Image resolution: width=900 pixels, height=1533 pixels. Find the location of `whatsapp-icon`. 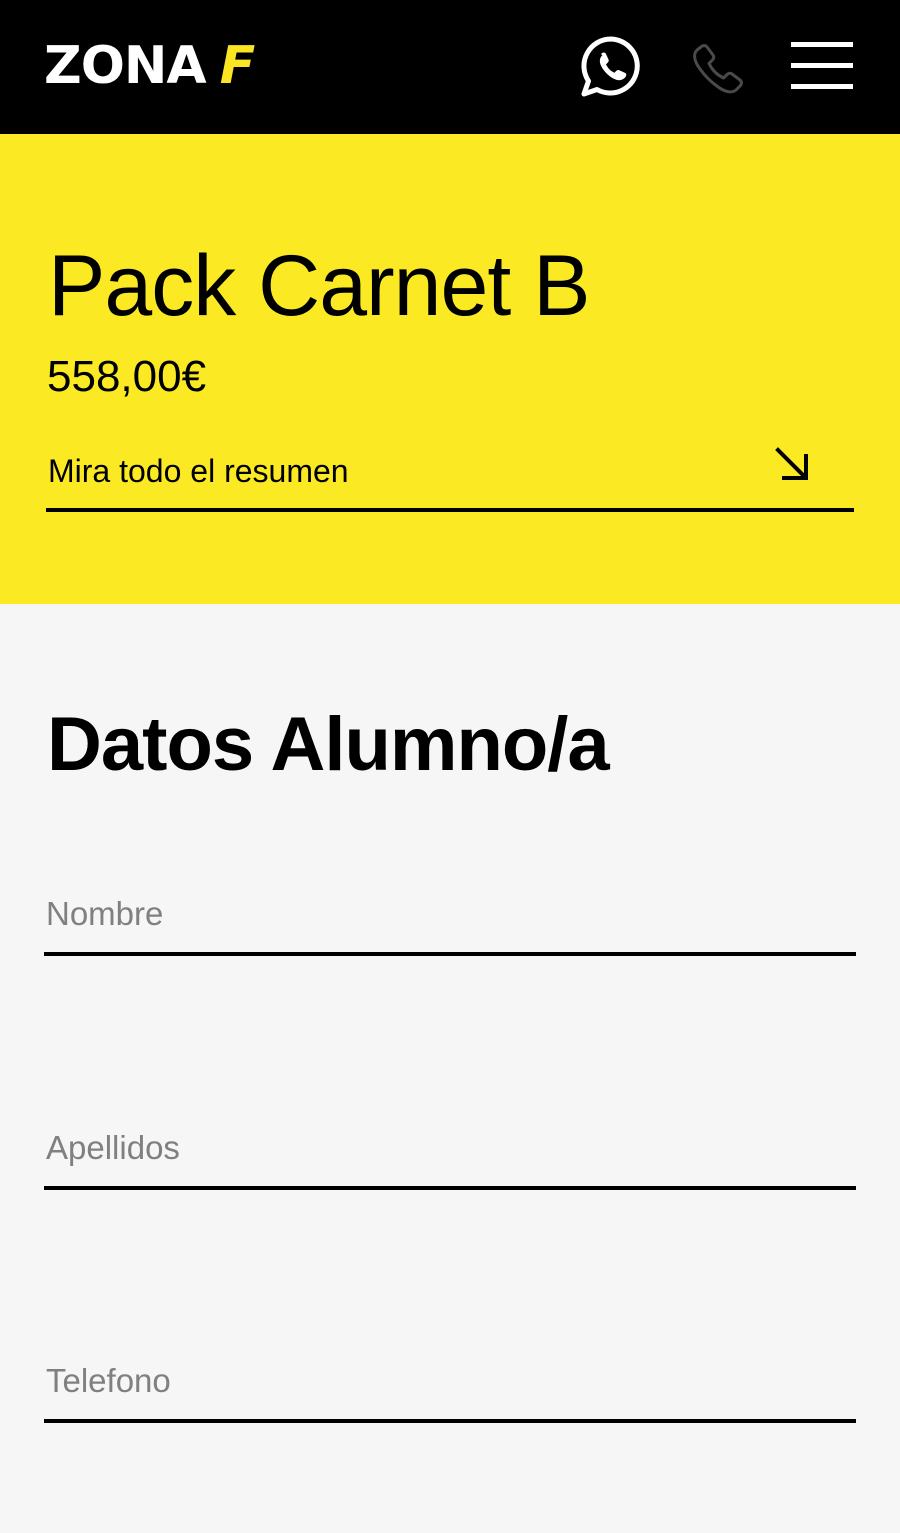

whatsapp-icon is located at coordinates (610, 66).